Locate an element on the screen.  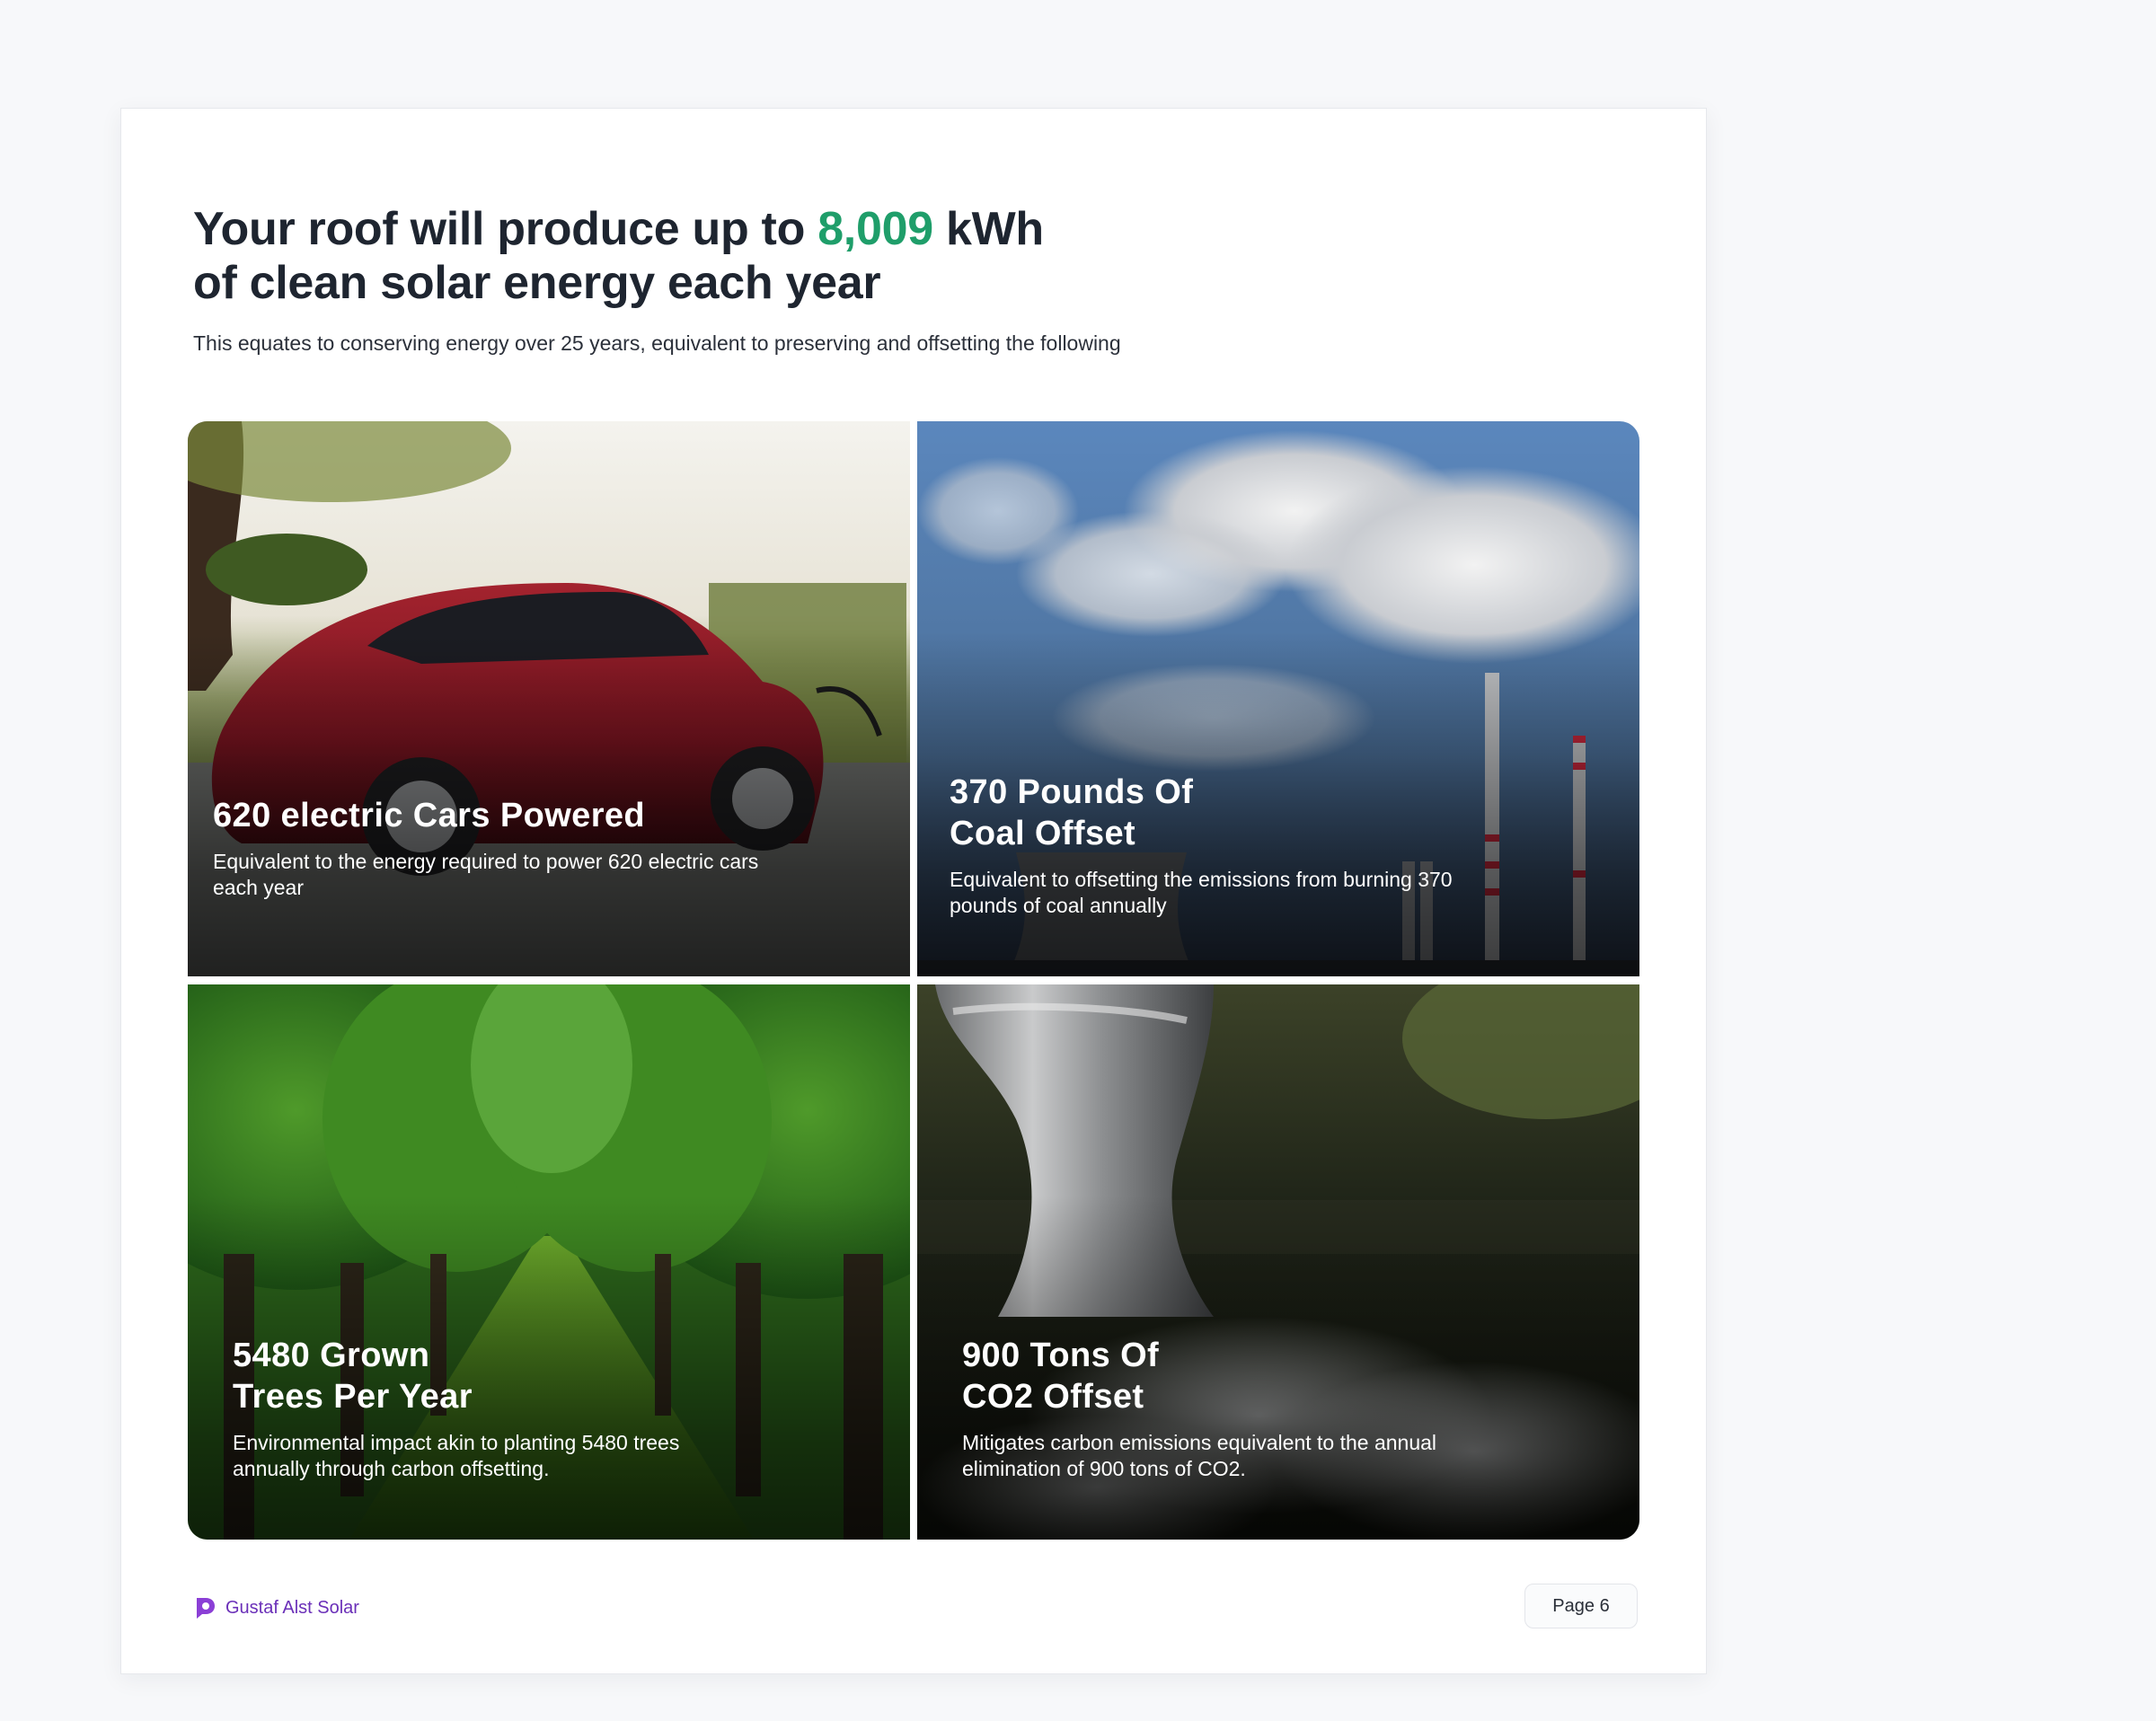
title-prefix: Your roof will produce up to is located at coordinates (505, 229).